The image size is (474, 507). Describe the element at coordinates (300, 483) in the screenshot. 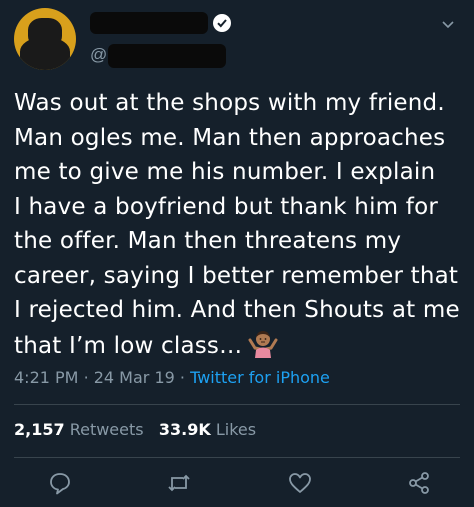

I see `heart-icon` at that location.